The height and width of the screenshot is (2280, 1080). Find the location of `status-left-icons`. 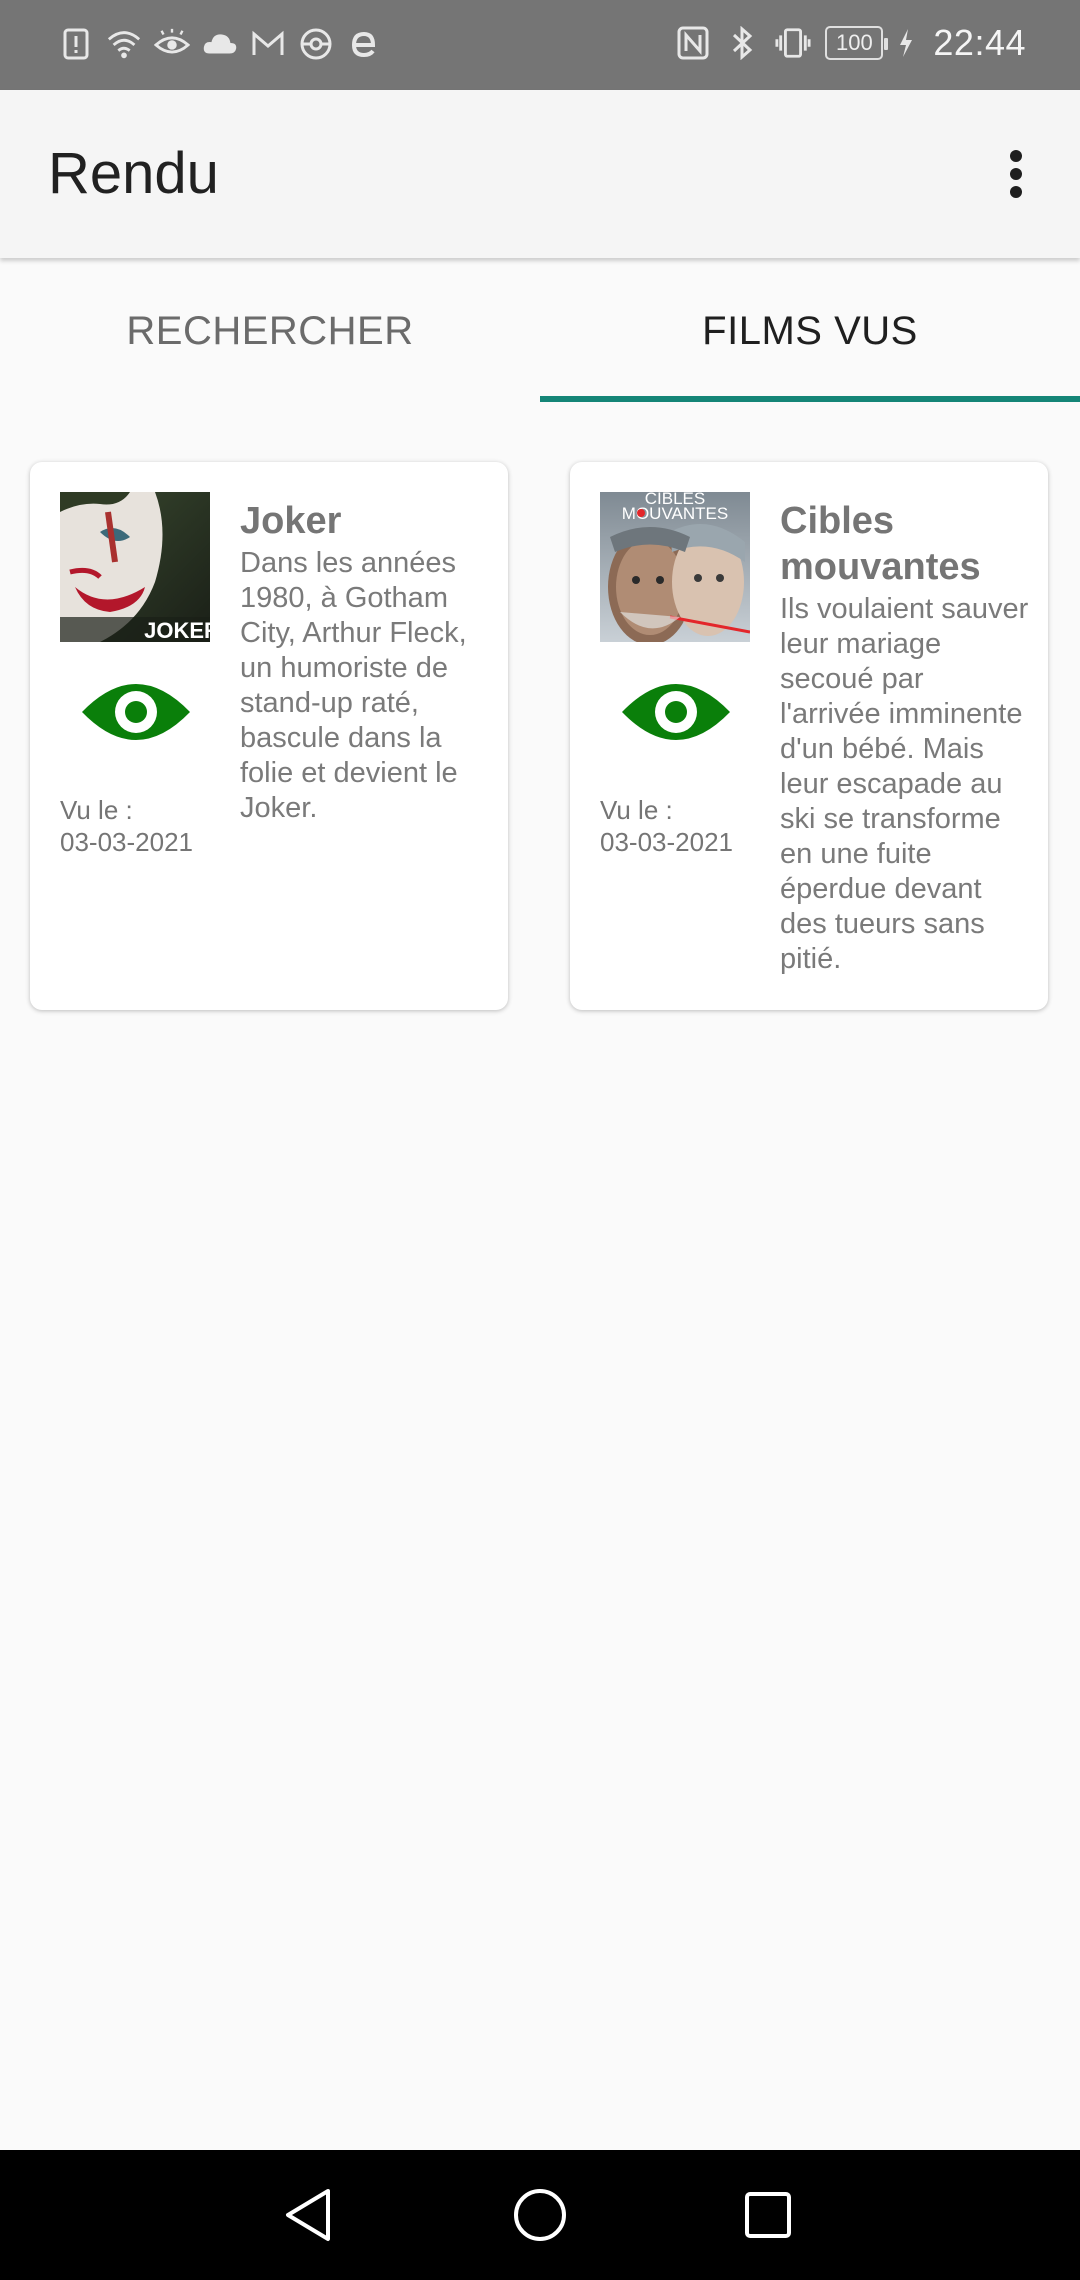

status-left-icons is located at coordinates (220, 44).